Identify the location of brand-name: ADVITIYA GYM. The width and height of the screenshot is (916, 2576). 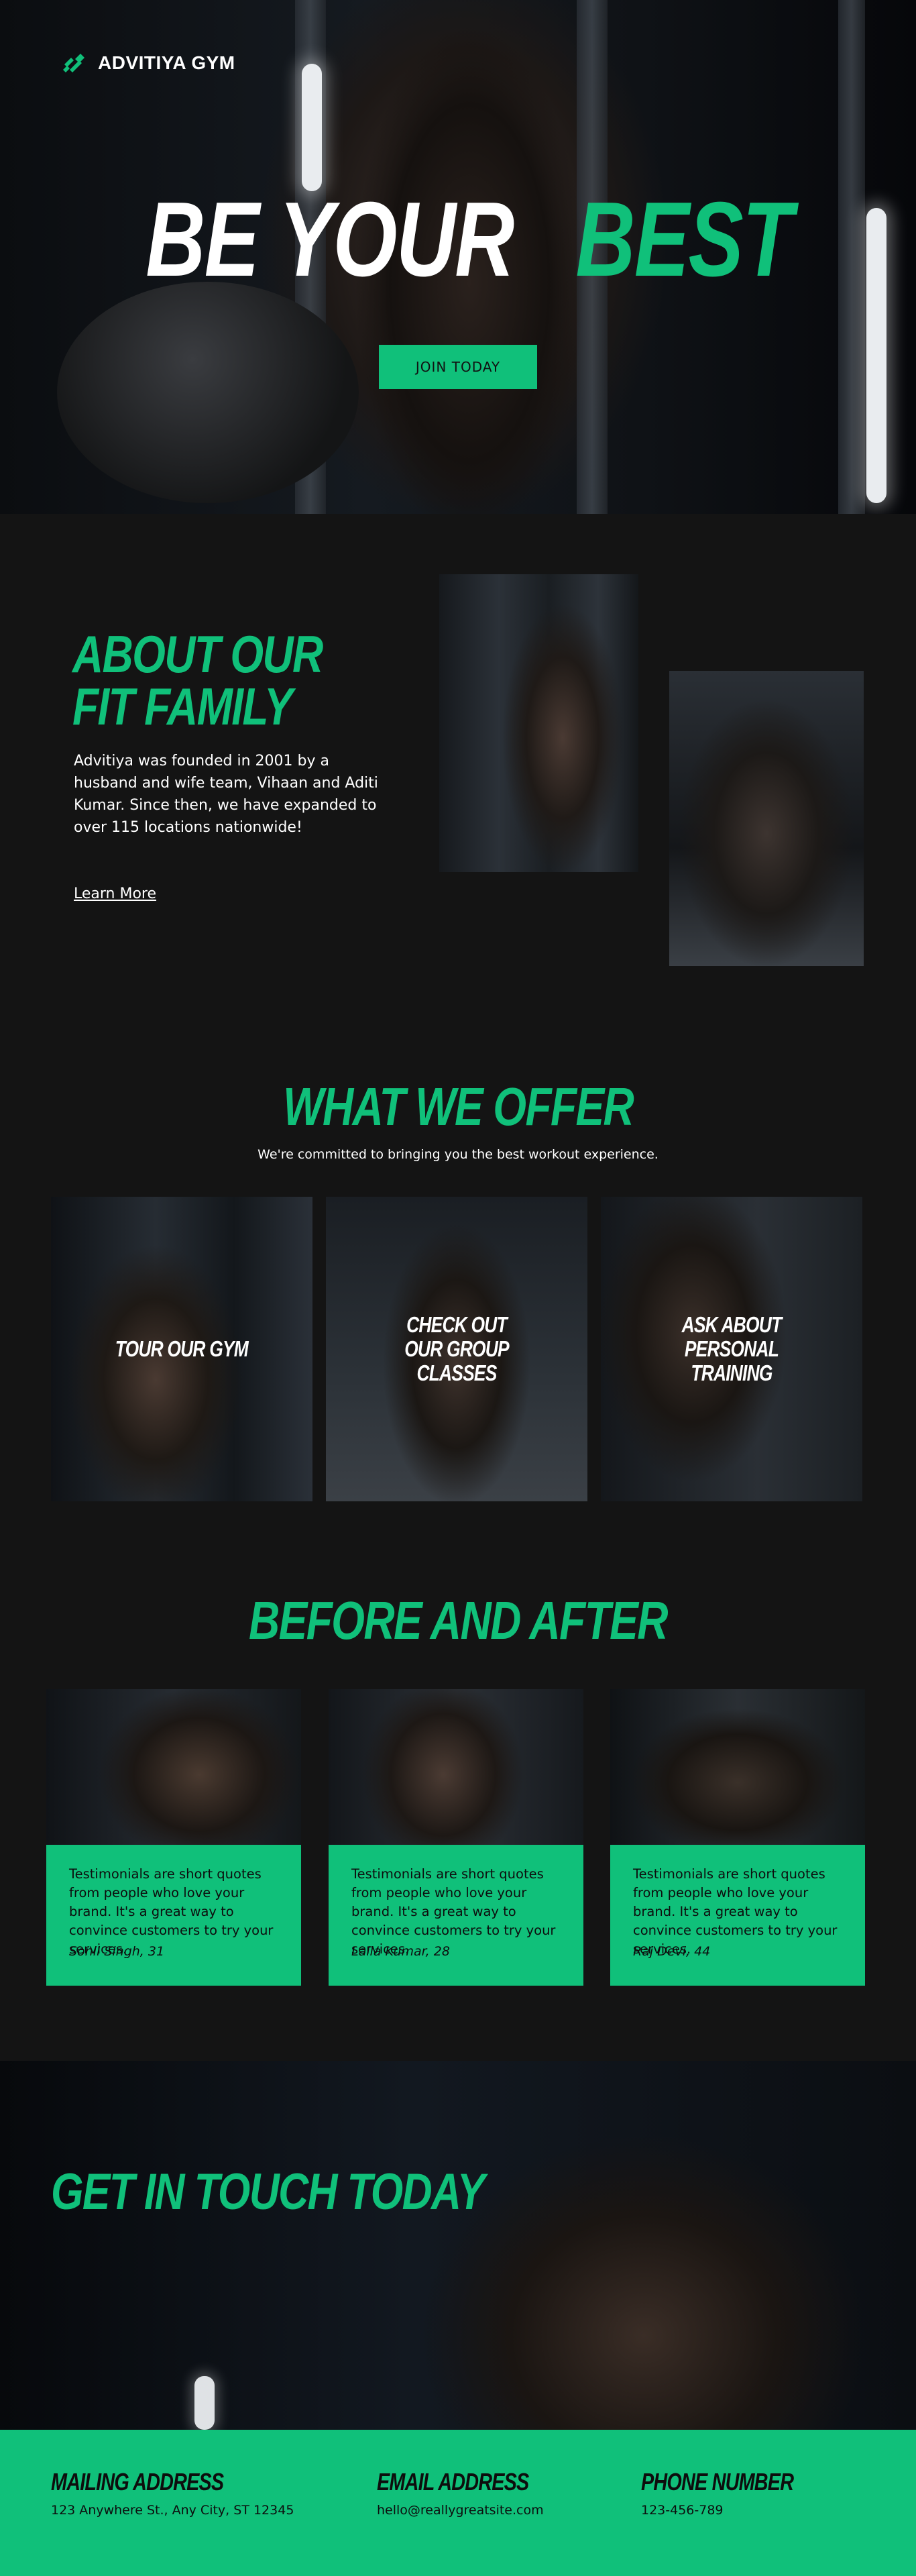
(166, 62).